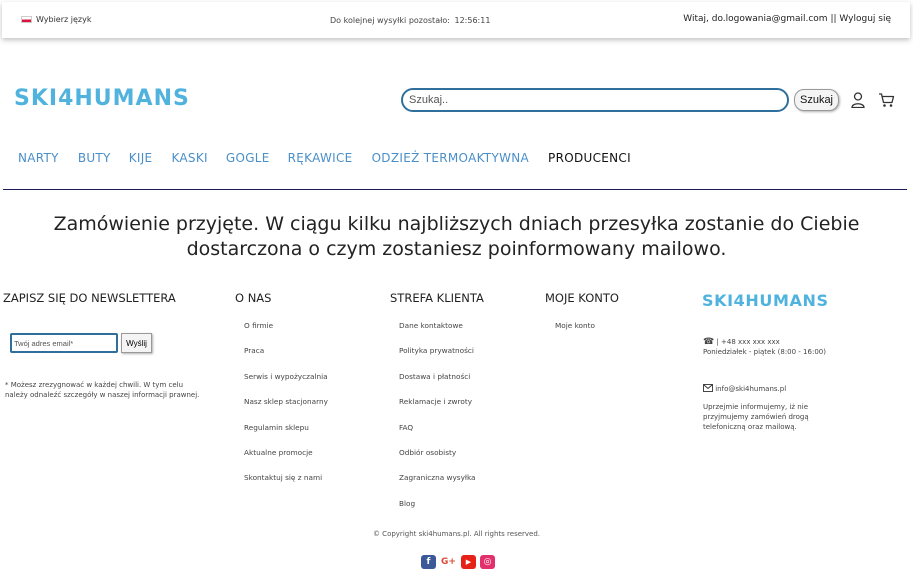  What do you see at coordinates (437, 333) in the screenshot?
I see `footer-link: Dane kontaktowe` at bounding box center [437, 333].